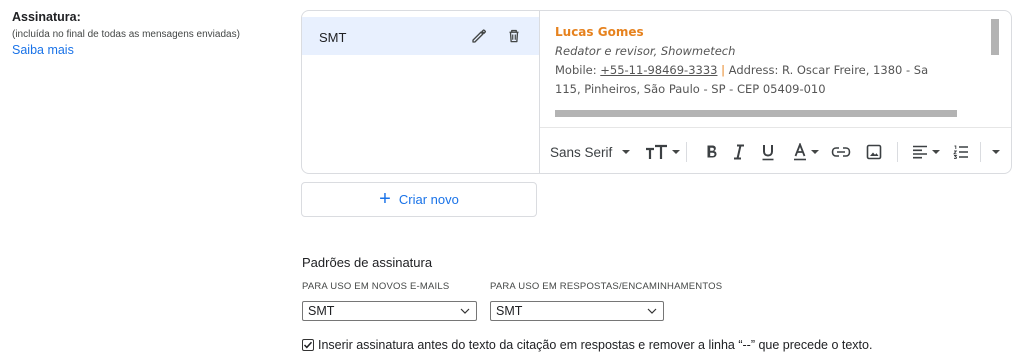 Image resolution: width=1024 pixels, height=360 pixels. What do you see at coordinates (995, 37) in the screenshot?
I see `vertical-scrollbar` at bounding box center [995, 37].